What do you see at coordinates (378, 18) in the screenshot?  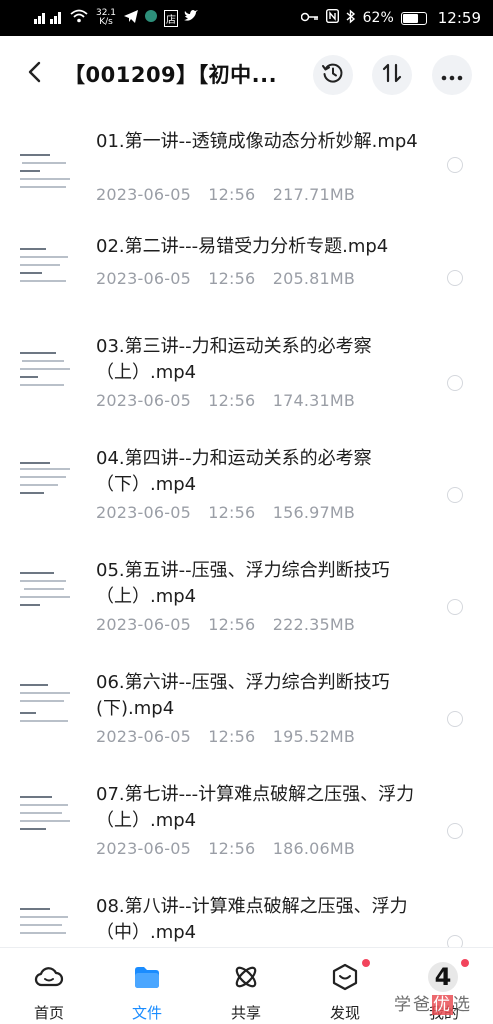 I see `battery-percent: 62%` at bounding box center [378, 18].